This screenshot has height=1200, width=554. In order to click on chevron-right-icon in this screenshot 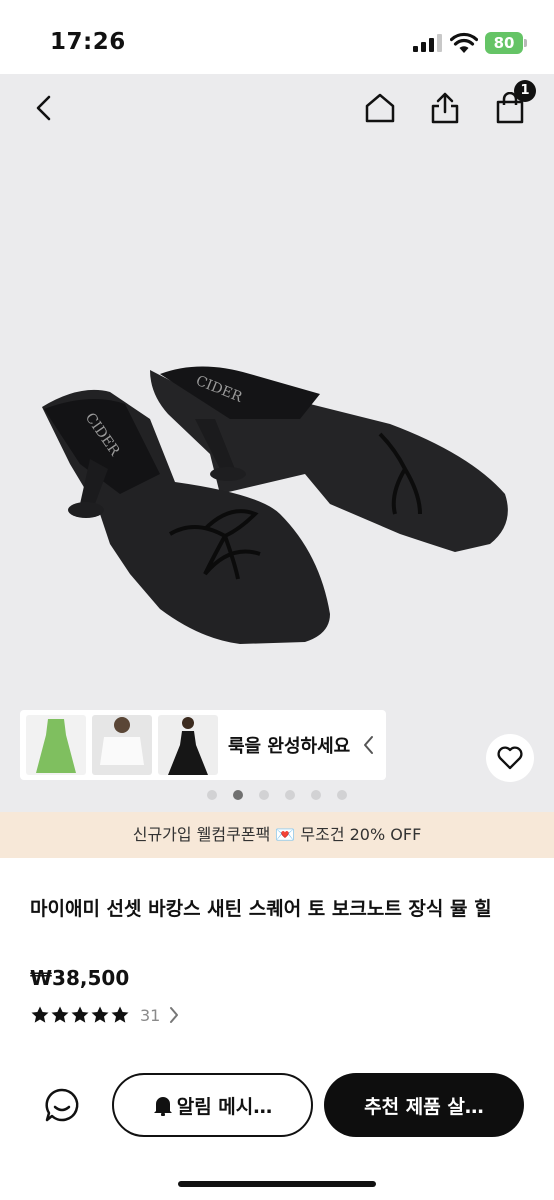, I will do `click(174, 1015)`.